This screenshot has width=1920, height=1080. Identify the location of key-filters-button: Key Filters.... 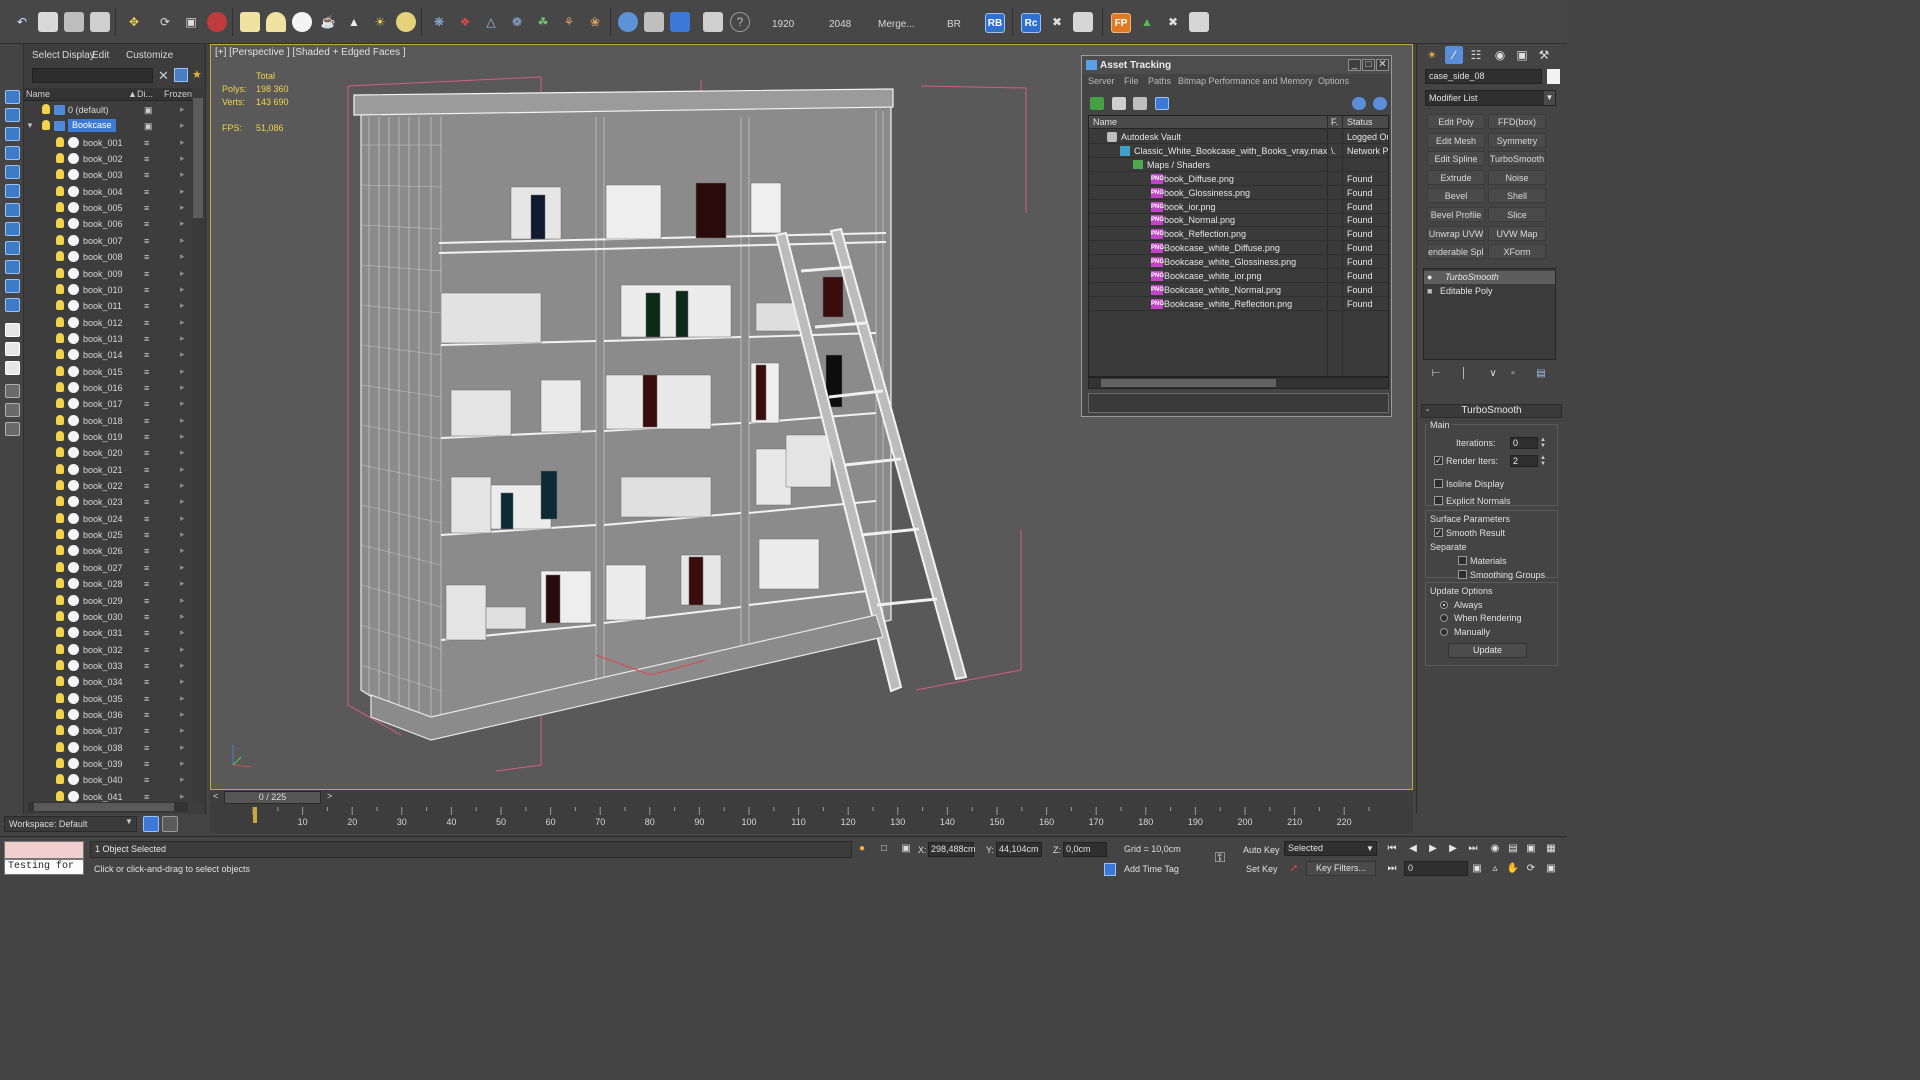
(1341, 868).